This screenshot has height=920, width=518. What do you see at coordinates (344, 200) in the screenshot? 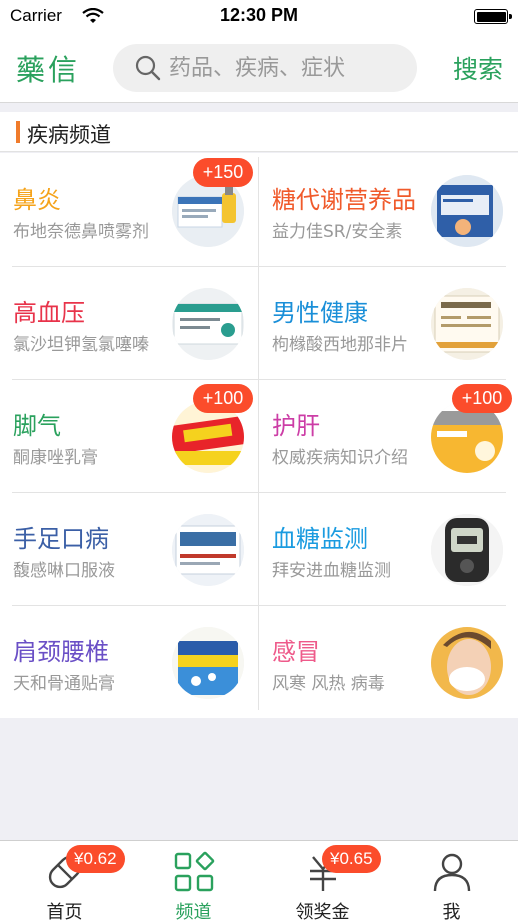
I see `channel-title: 糖代谢营养品` at bounding box center [344, 200].